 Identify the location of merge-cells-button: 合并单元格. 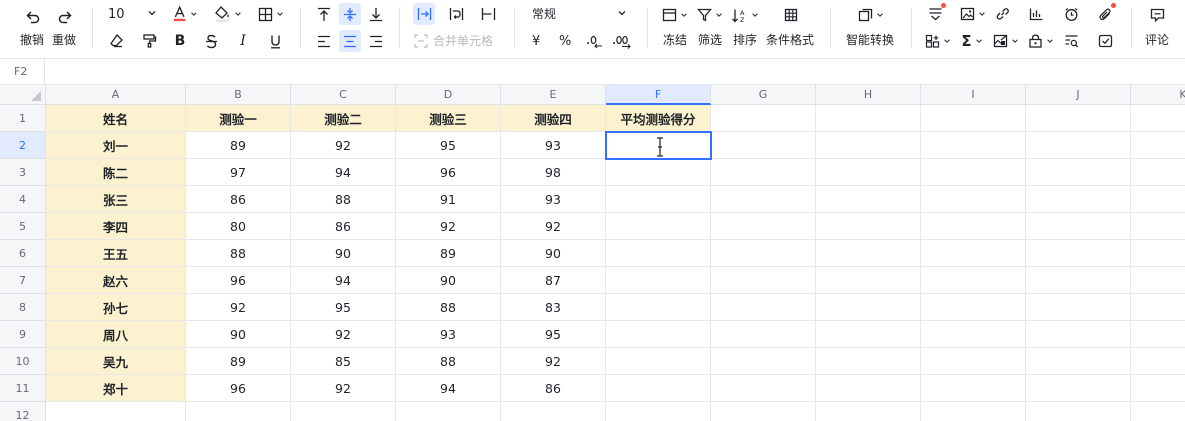
(453, 41).